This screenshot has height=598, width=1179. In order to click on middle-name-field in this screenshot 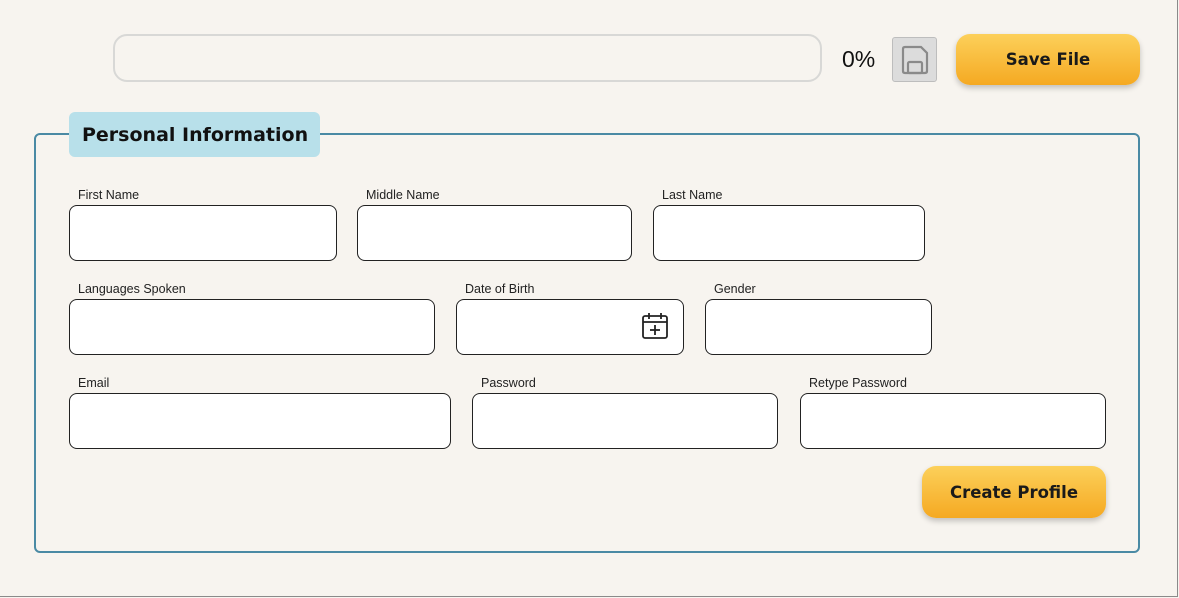, I will do `click(494, 233)`.